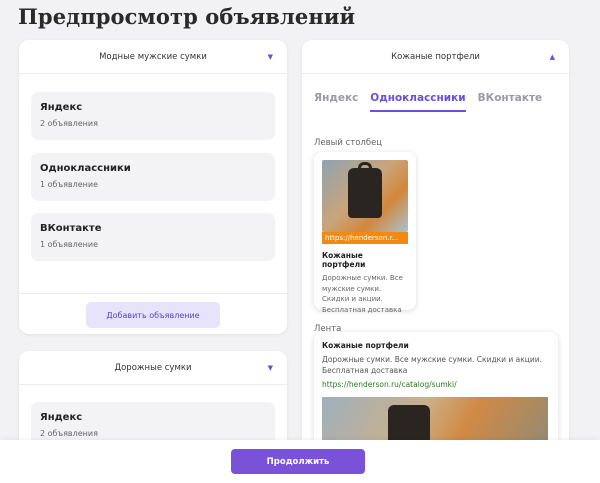 This screenshot has width=600, height=483. Describe the element at coordinates (71, 228) in the screenshot. I see `network-name: ВКонтакте` at that location.